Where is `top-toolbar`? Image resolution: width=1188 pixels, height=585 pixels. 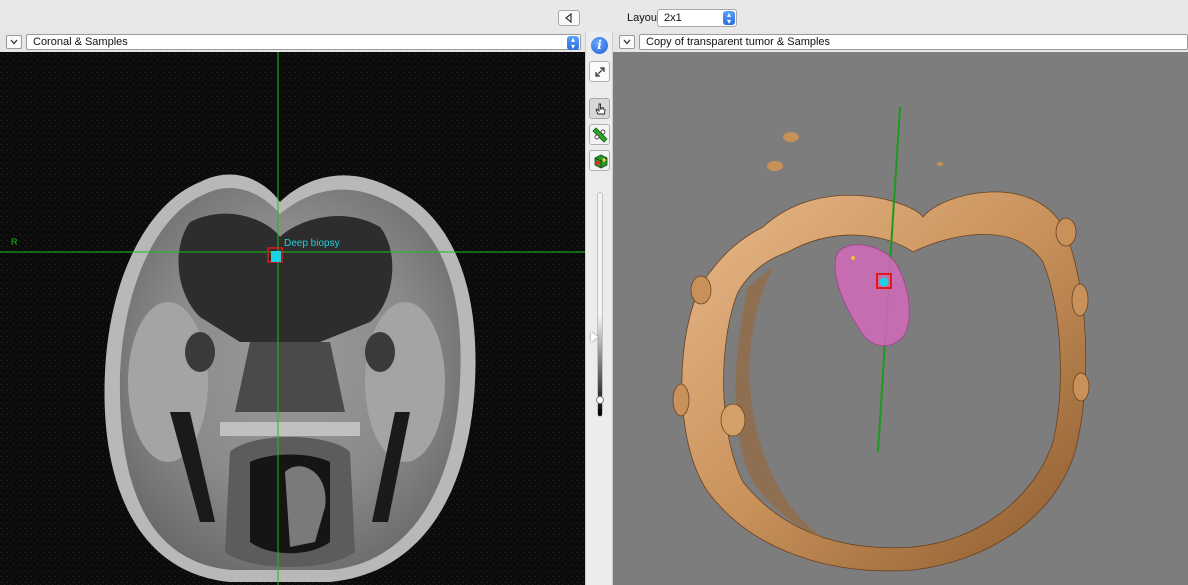
top-toolbar is located at coordinates (594, 16).